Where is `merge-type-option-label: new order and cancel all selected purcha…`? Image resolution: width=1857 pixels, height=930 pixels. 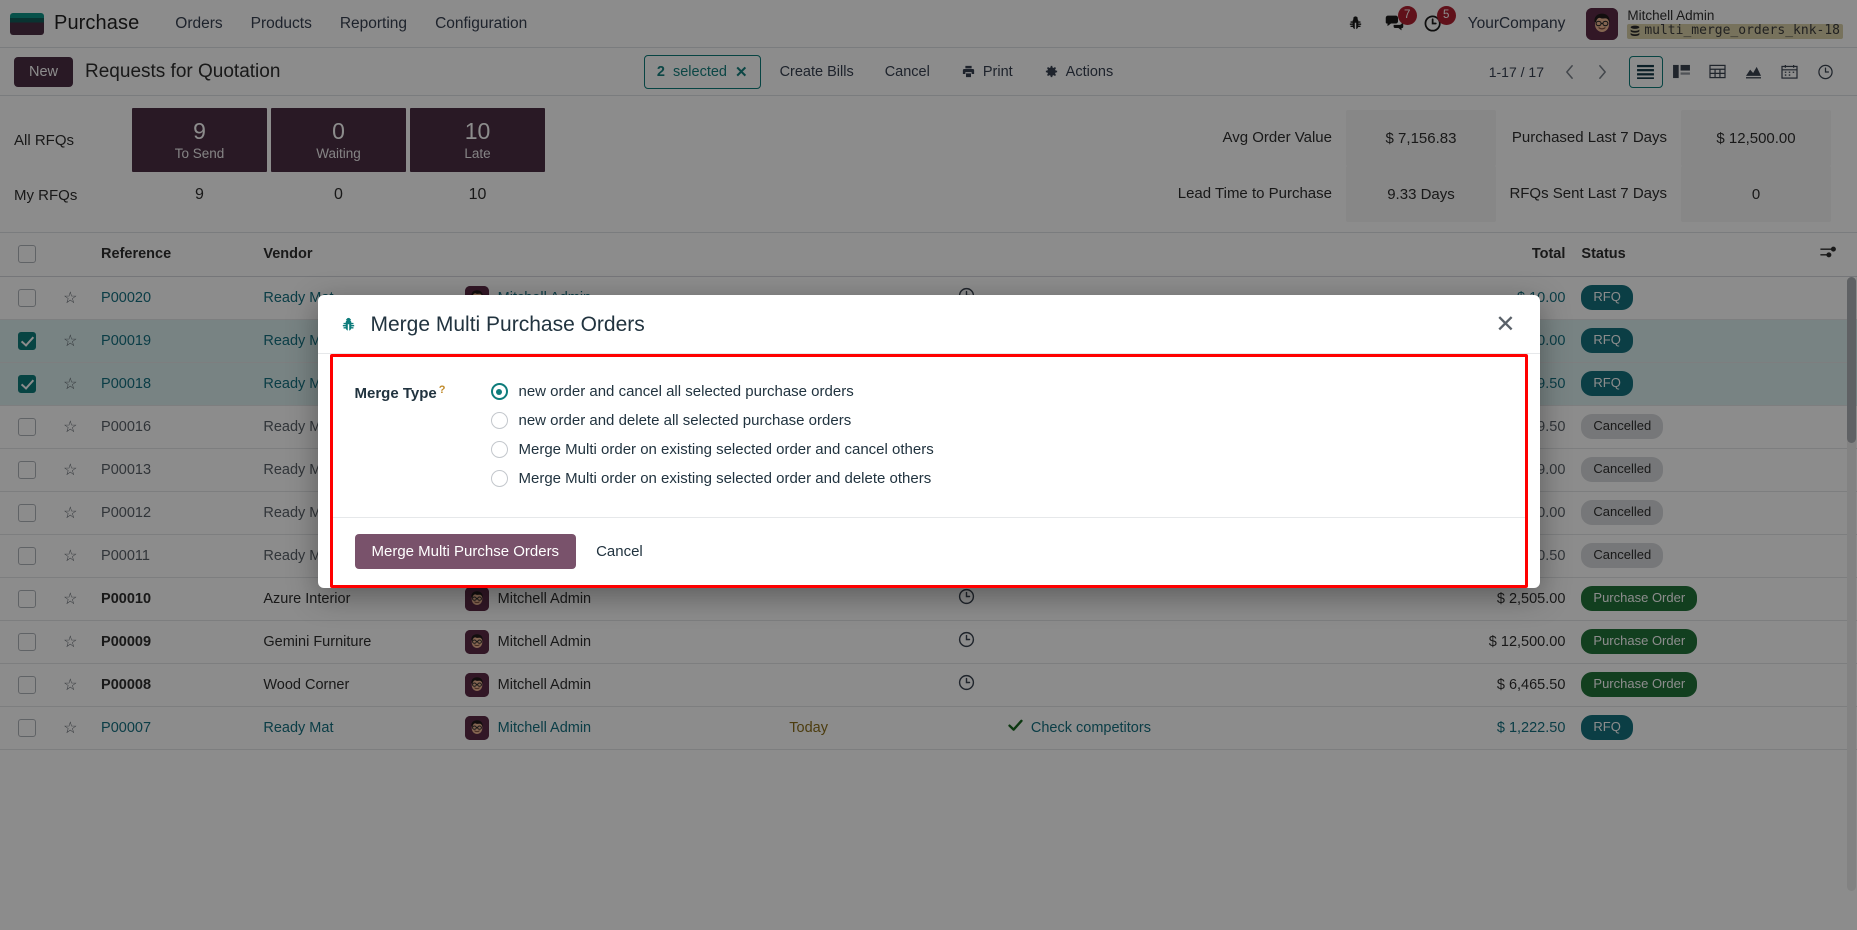
merge-type-option-label: new order and cancel all selected purcha… is located at coordinates (686, 391).